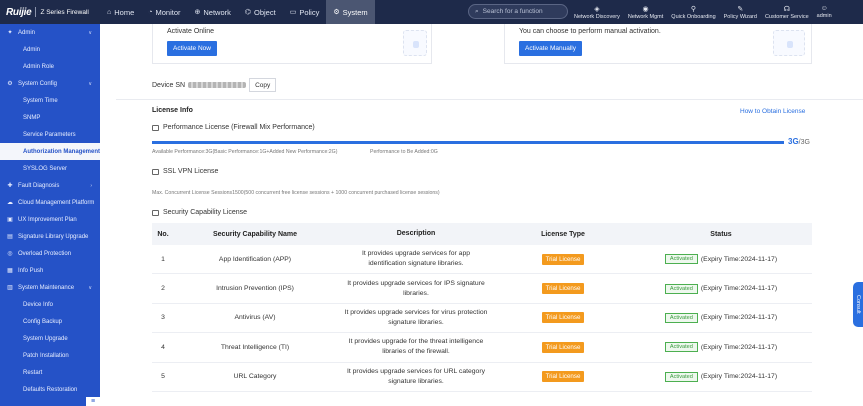 The height and width of the screenshot is (406, 863). Describe the element at coordinates (213, 12) in the screenshot. I see `nav-network: ⊕ Network` at that location.